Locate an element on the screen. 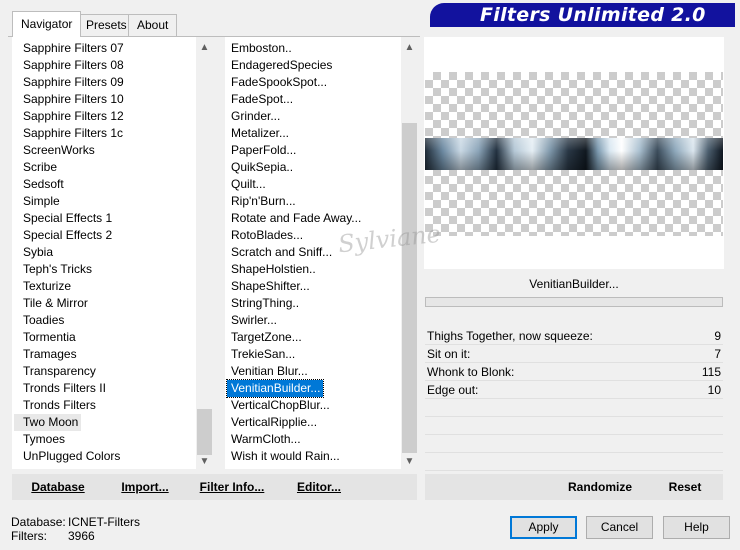  list-item: Simple is located at coordinates (36, 201).